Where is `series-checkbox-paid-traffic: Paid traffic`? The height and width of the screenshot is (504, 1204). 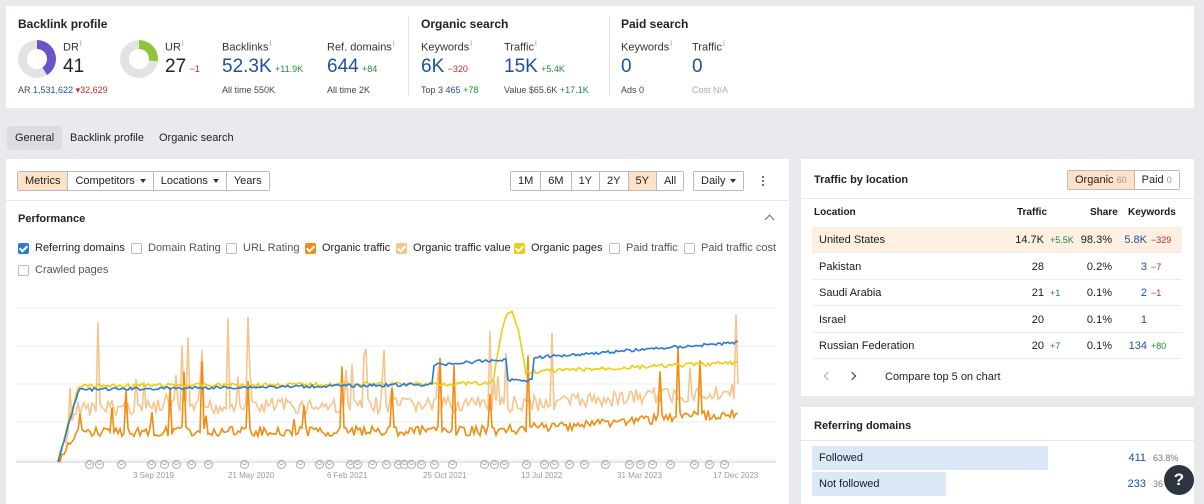
series-checkbox-paid-traffic: Paid traffic is located at coordinates (643, 248).